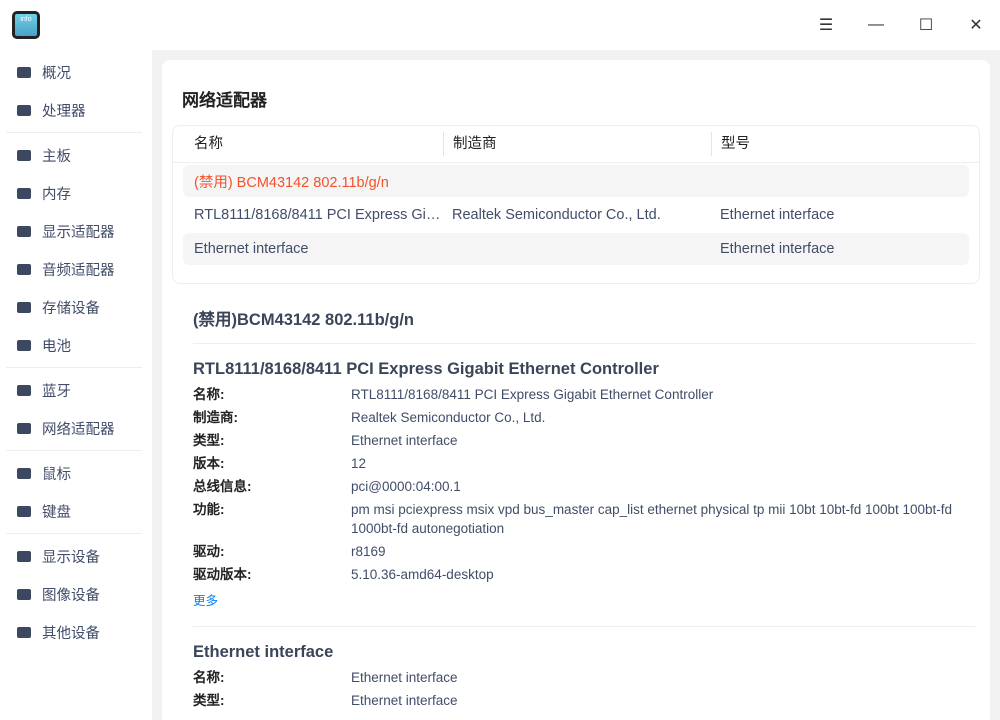 The width and height of the screenshot is (1000, 720). Describe the element at coordinates (303, 320) in the screenshot. I see `detail-title: (禁用)BCM43142 802.11b/g/n` at that location.